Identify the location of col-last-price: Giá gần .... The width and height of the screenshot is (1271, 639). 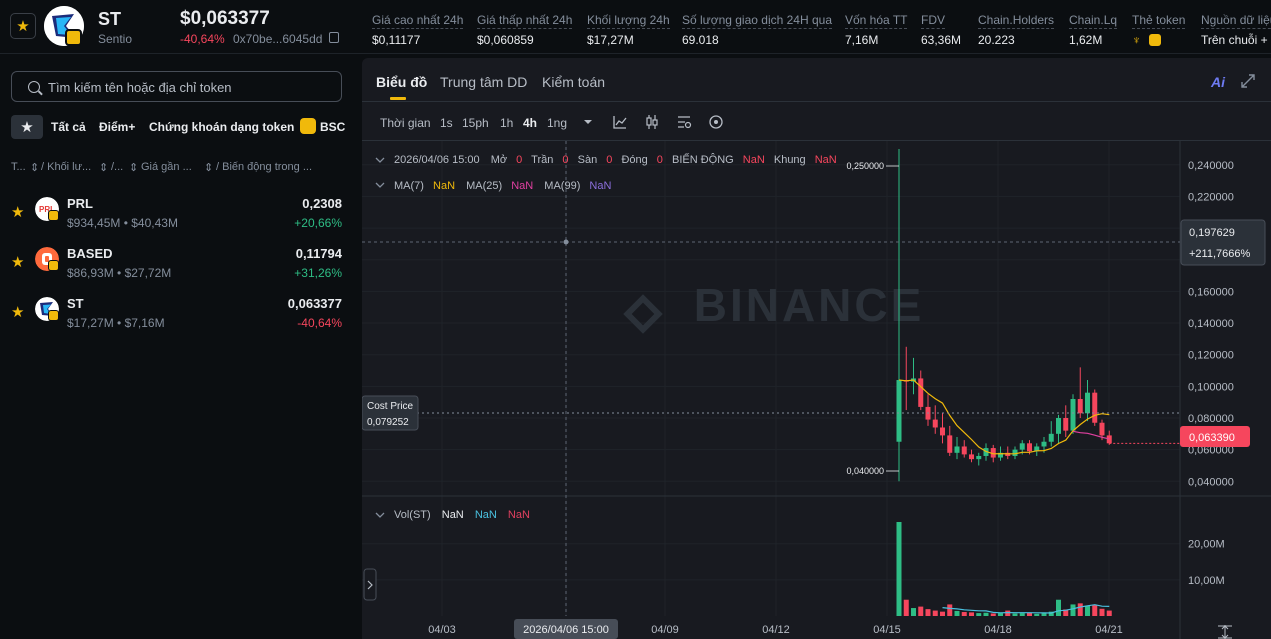
(166, 167).